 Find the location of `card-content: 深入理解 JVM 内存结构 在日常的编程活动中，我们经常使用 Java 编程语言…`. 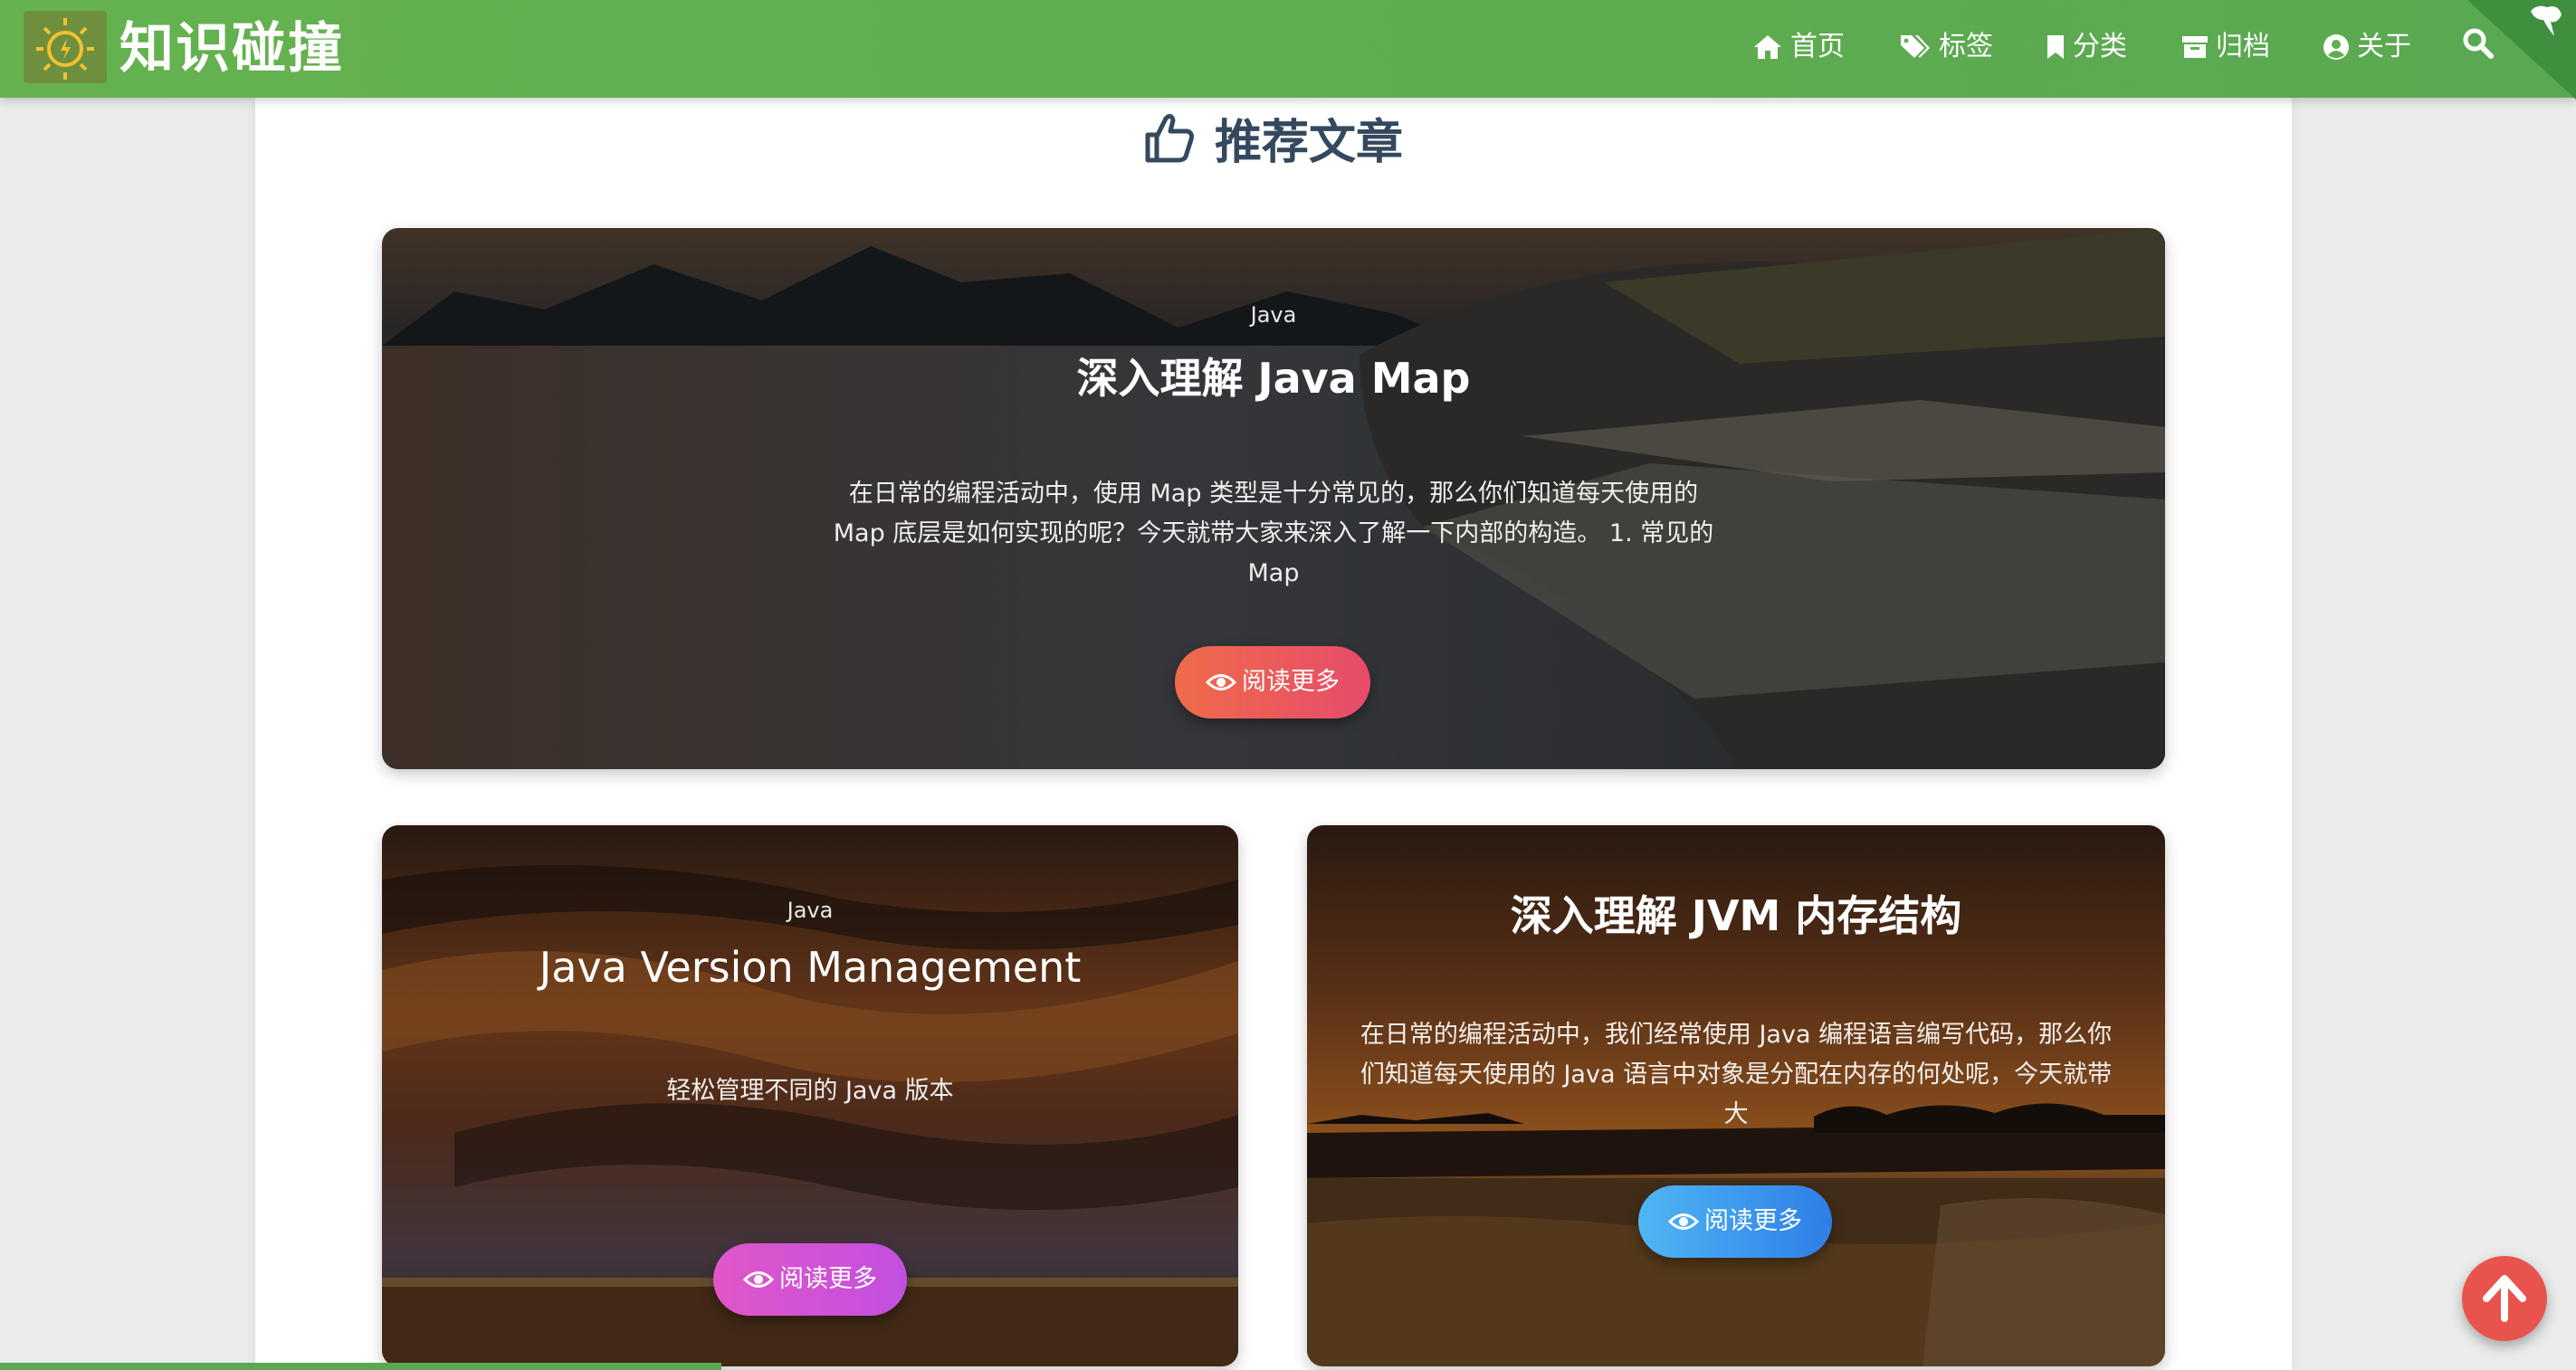

card-content: 深入理解 JVM 内存结构 在日常的编程活动中，我们经常使用 Java 编程语言… is located at coordinates (1736, 1095).